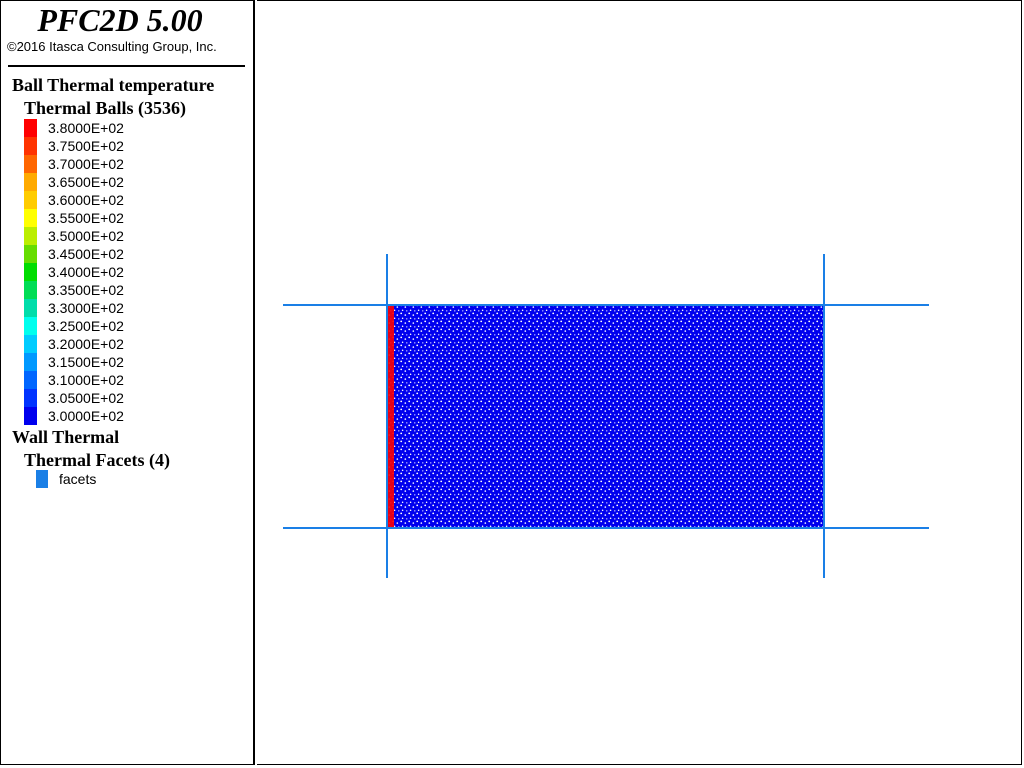 This screenshot has height=768, width=1024. I want to click on ball-assembly, so click(605, 416).